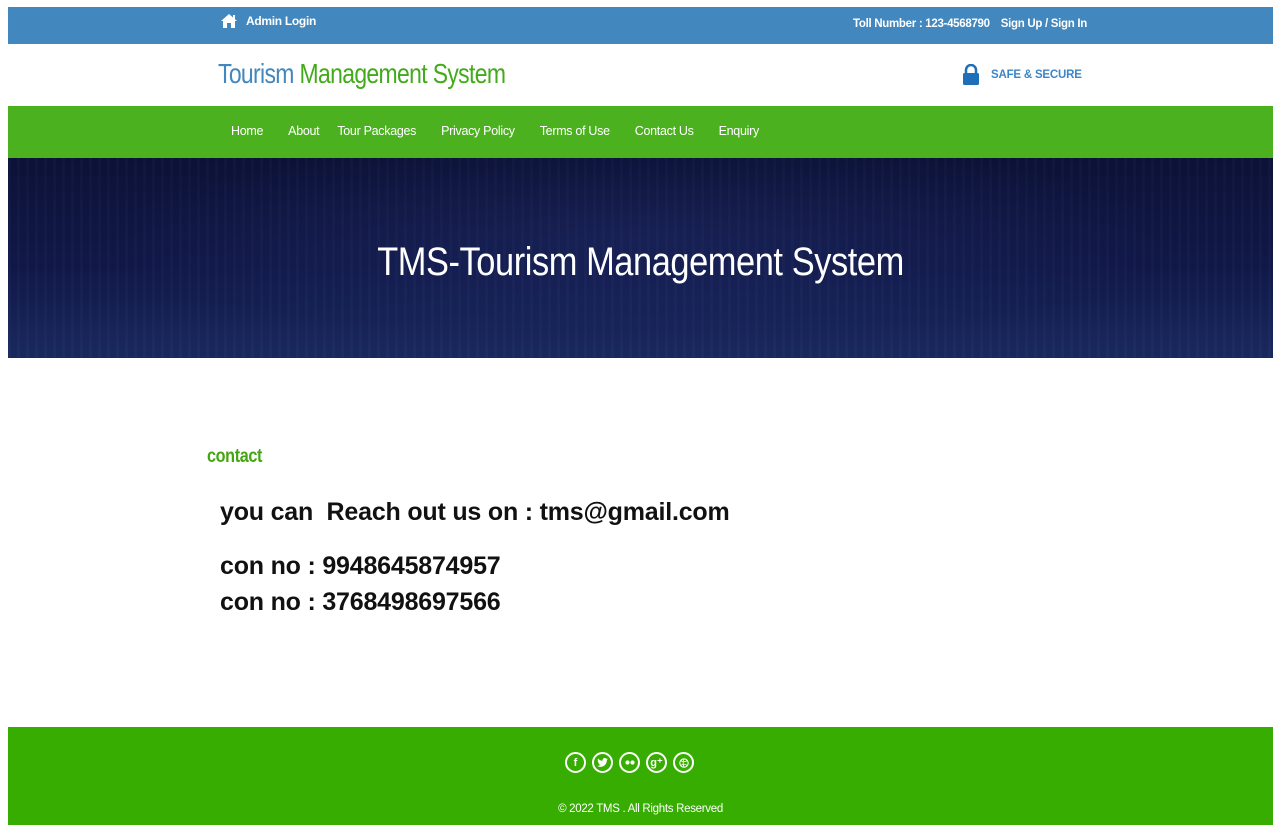 This screenshot has height=825, width=1274. I want to click on contact-number-1: con no : 9948645874957, so click(360, 566).